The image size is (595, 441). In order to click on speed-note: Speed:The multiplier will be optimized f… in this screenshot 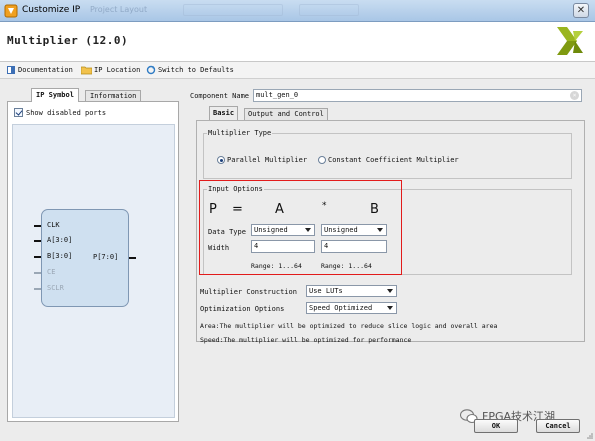, I will do `click(306, 340)`.